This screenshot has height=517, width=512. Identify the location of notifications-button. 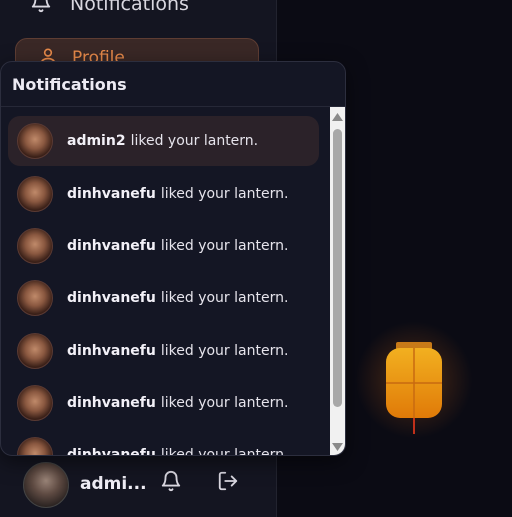
(171, 483).